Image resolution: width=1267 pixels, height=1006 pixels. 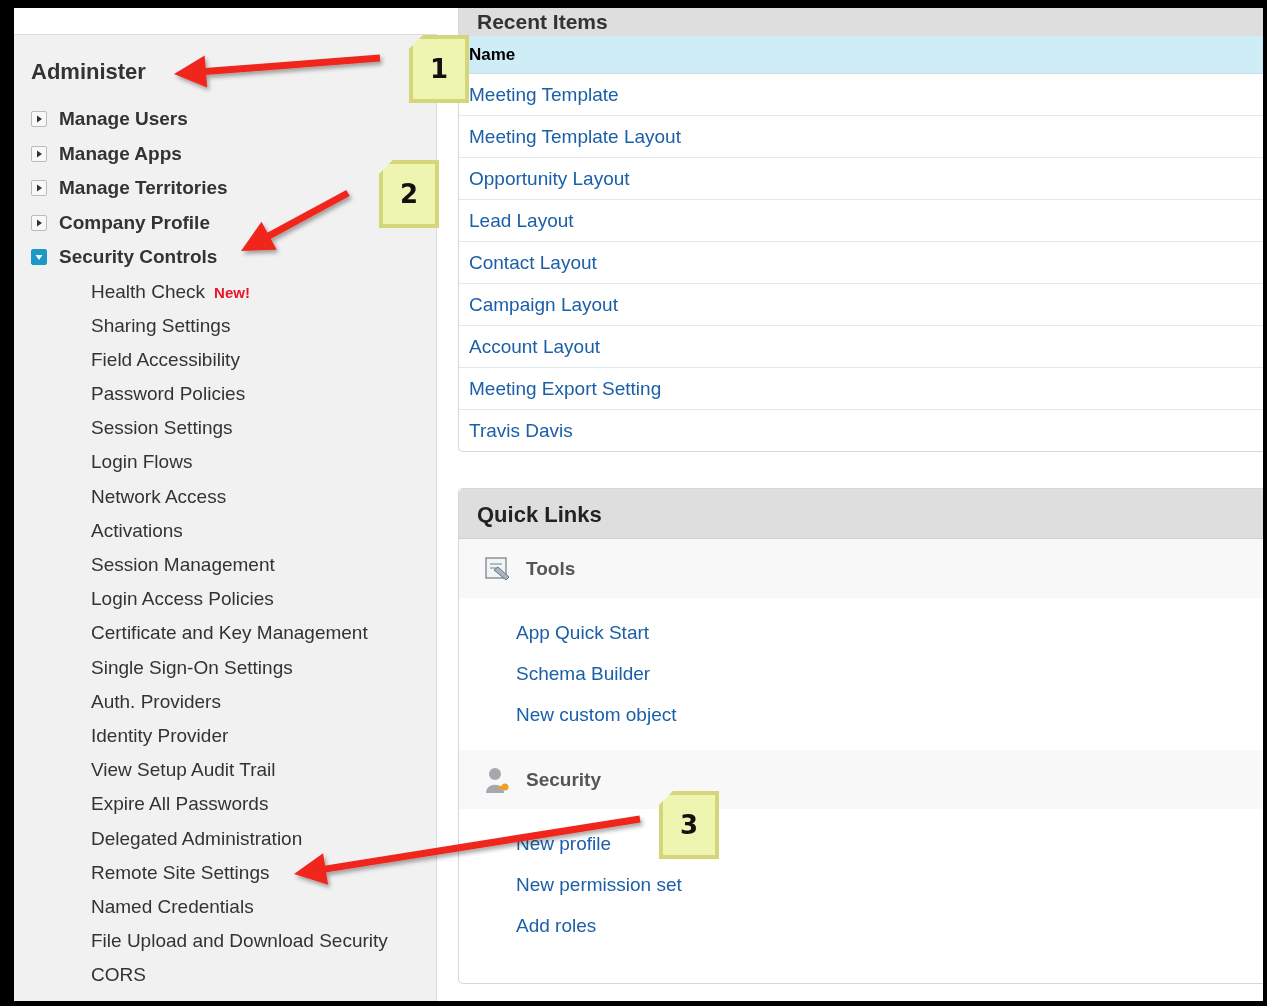 What do you see at coordinates (539, 514) in the screenshot?
I see `panel-title: Quick Links` at bounding box center [539, 514].